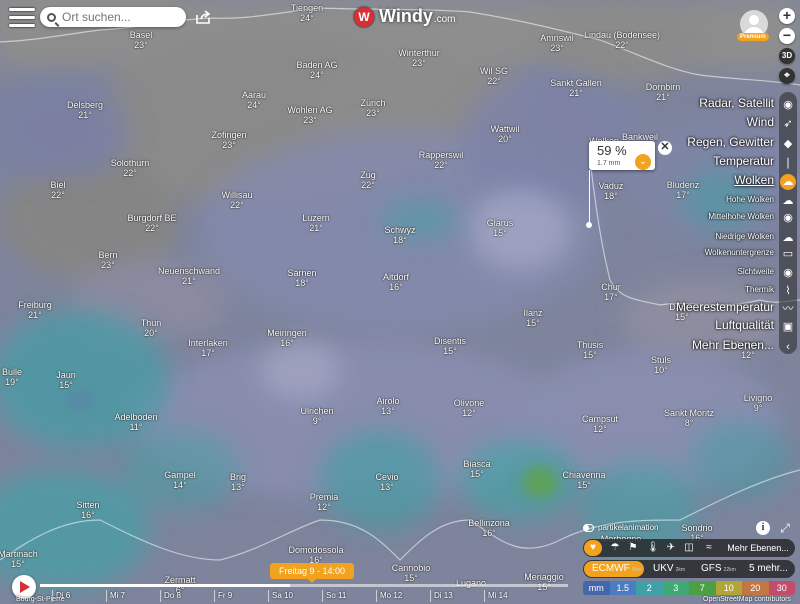 This screenshot has height=604, width=800. I want to click on rain-drop-icon: ◆, so click(788, 144).